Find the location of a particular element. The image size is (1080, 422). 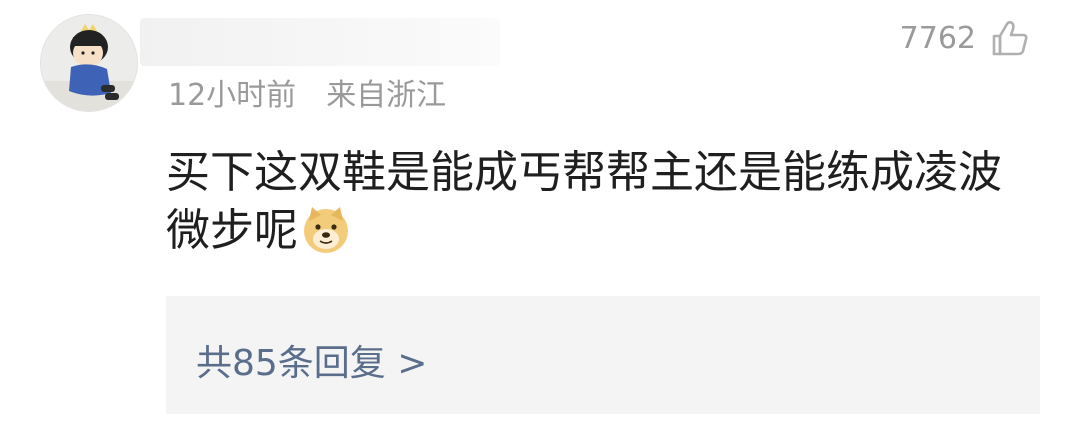

username-obscured is located at coordinates (320, 42).